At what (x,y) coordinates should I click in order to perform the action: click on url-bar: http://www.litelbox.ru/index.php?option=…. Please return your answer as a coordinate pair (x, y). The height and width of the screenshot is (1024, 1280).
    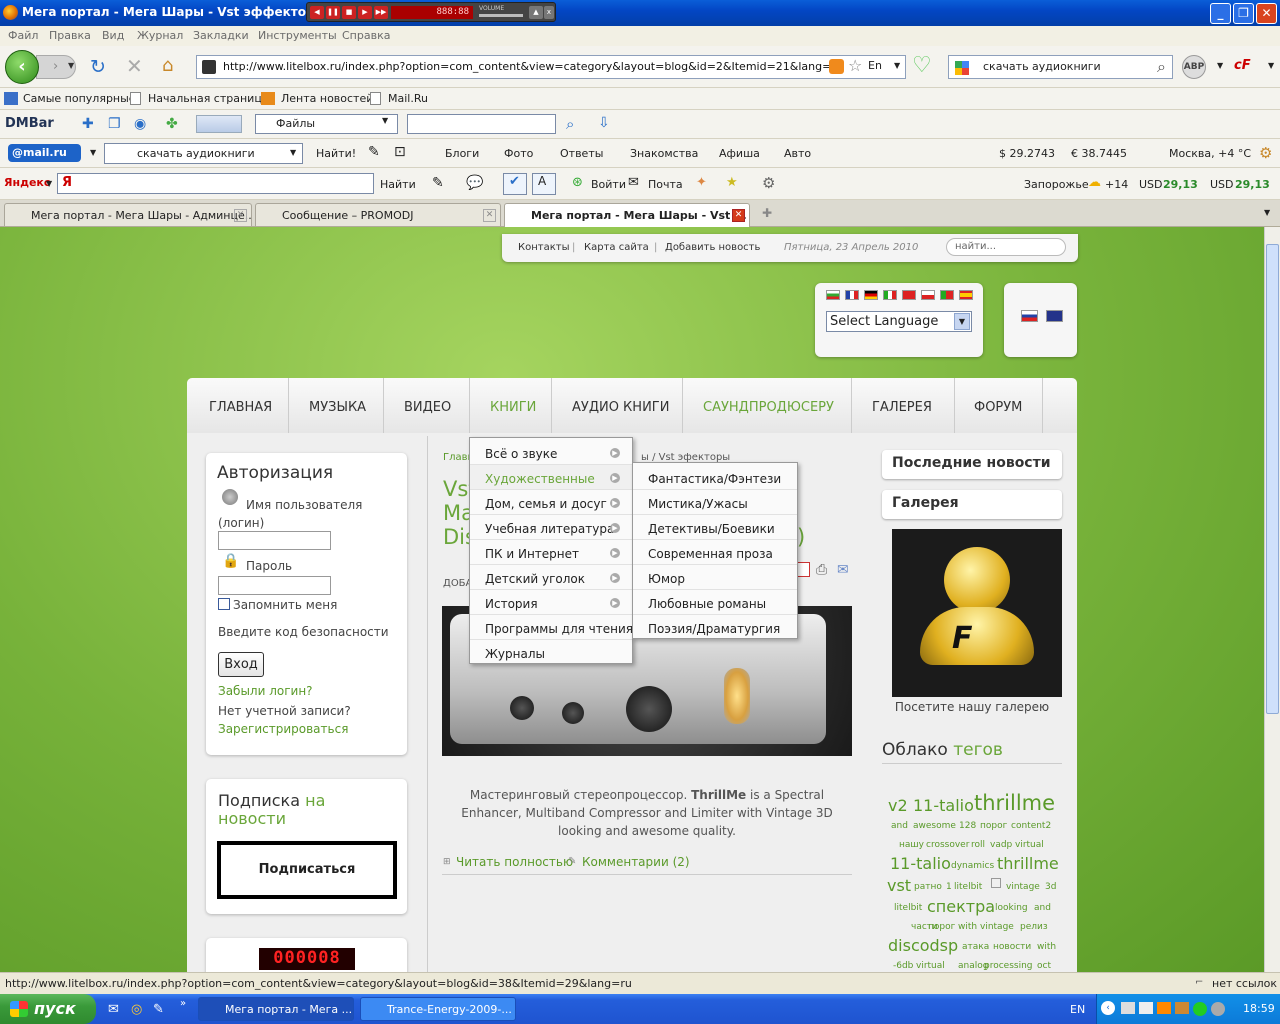
    Looking at the image, I should click on (551, 67).